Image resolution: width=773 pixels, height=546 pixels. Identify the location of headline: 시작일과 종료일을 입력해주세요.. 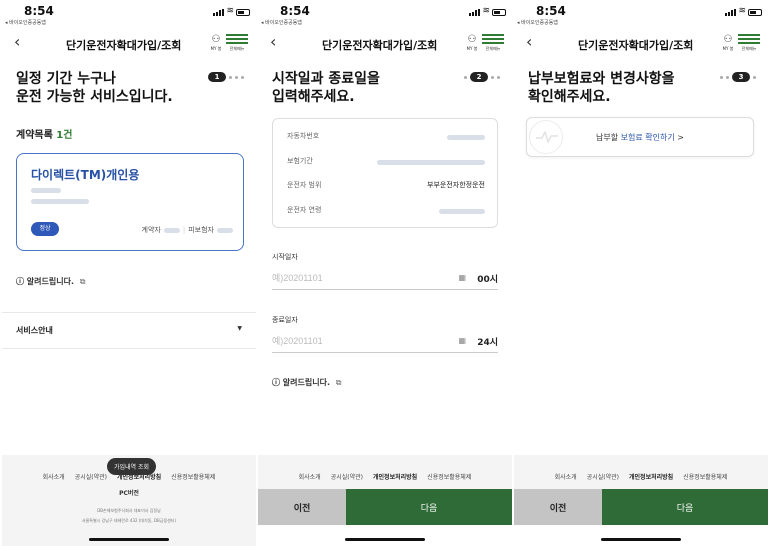
(326, 88).